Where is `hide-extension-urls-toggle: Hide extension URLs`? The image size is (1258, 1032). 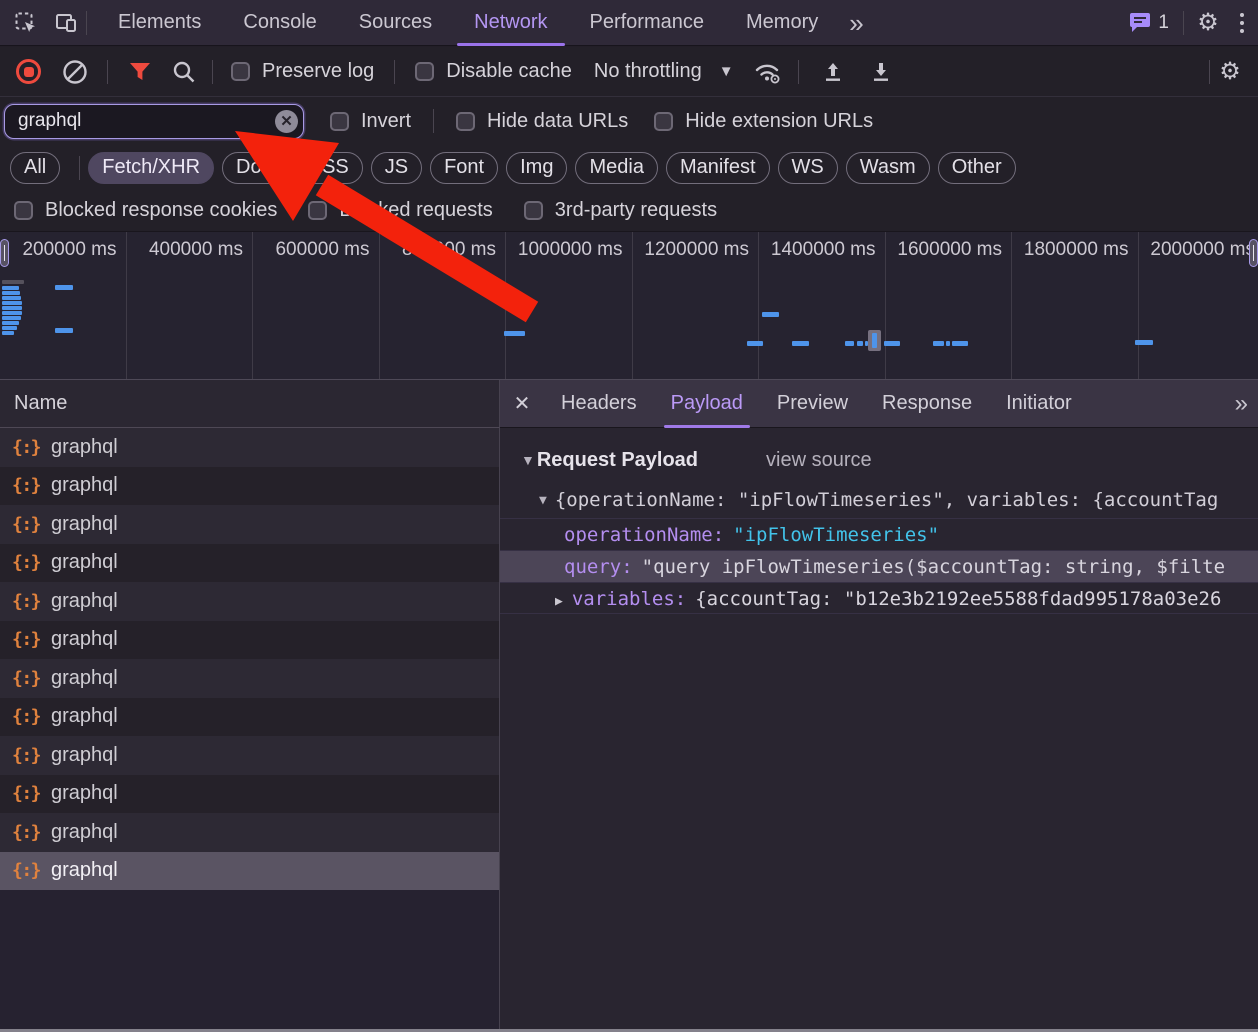 hide-extension-urls-toggle: Hide extension URLs is located at coordinates (763, 121).